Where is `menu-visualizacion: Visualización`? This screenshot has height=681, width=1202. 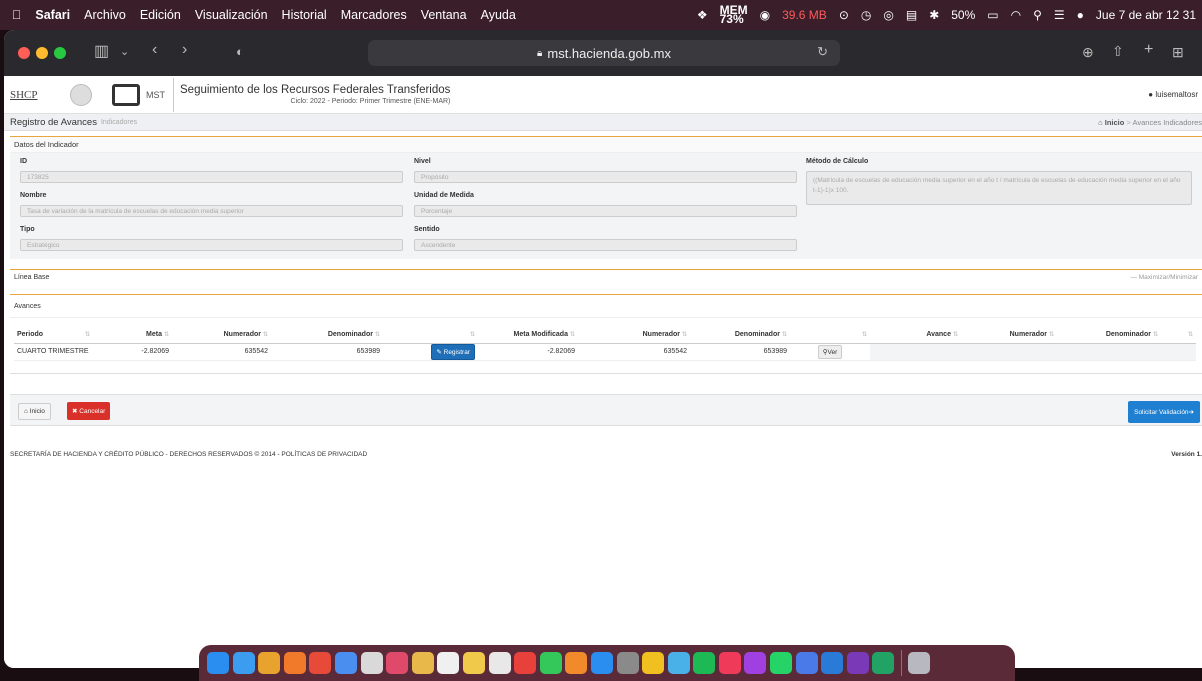
menu-visualizacion: Visualización is located at coordinates (231, 15).